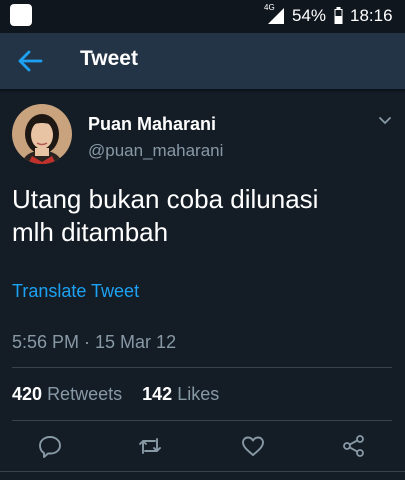  What do you see at coordinates (152, 124) in the screenshot?
I see `author-name: Puan Maharani` at bounding box center [152, 124].